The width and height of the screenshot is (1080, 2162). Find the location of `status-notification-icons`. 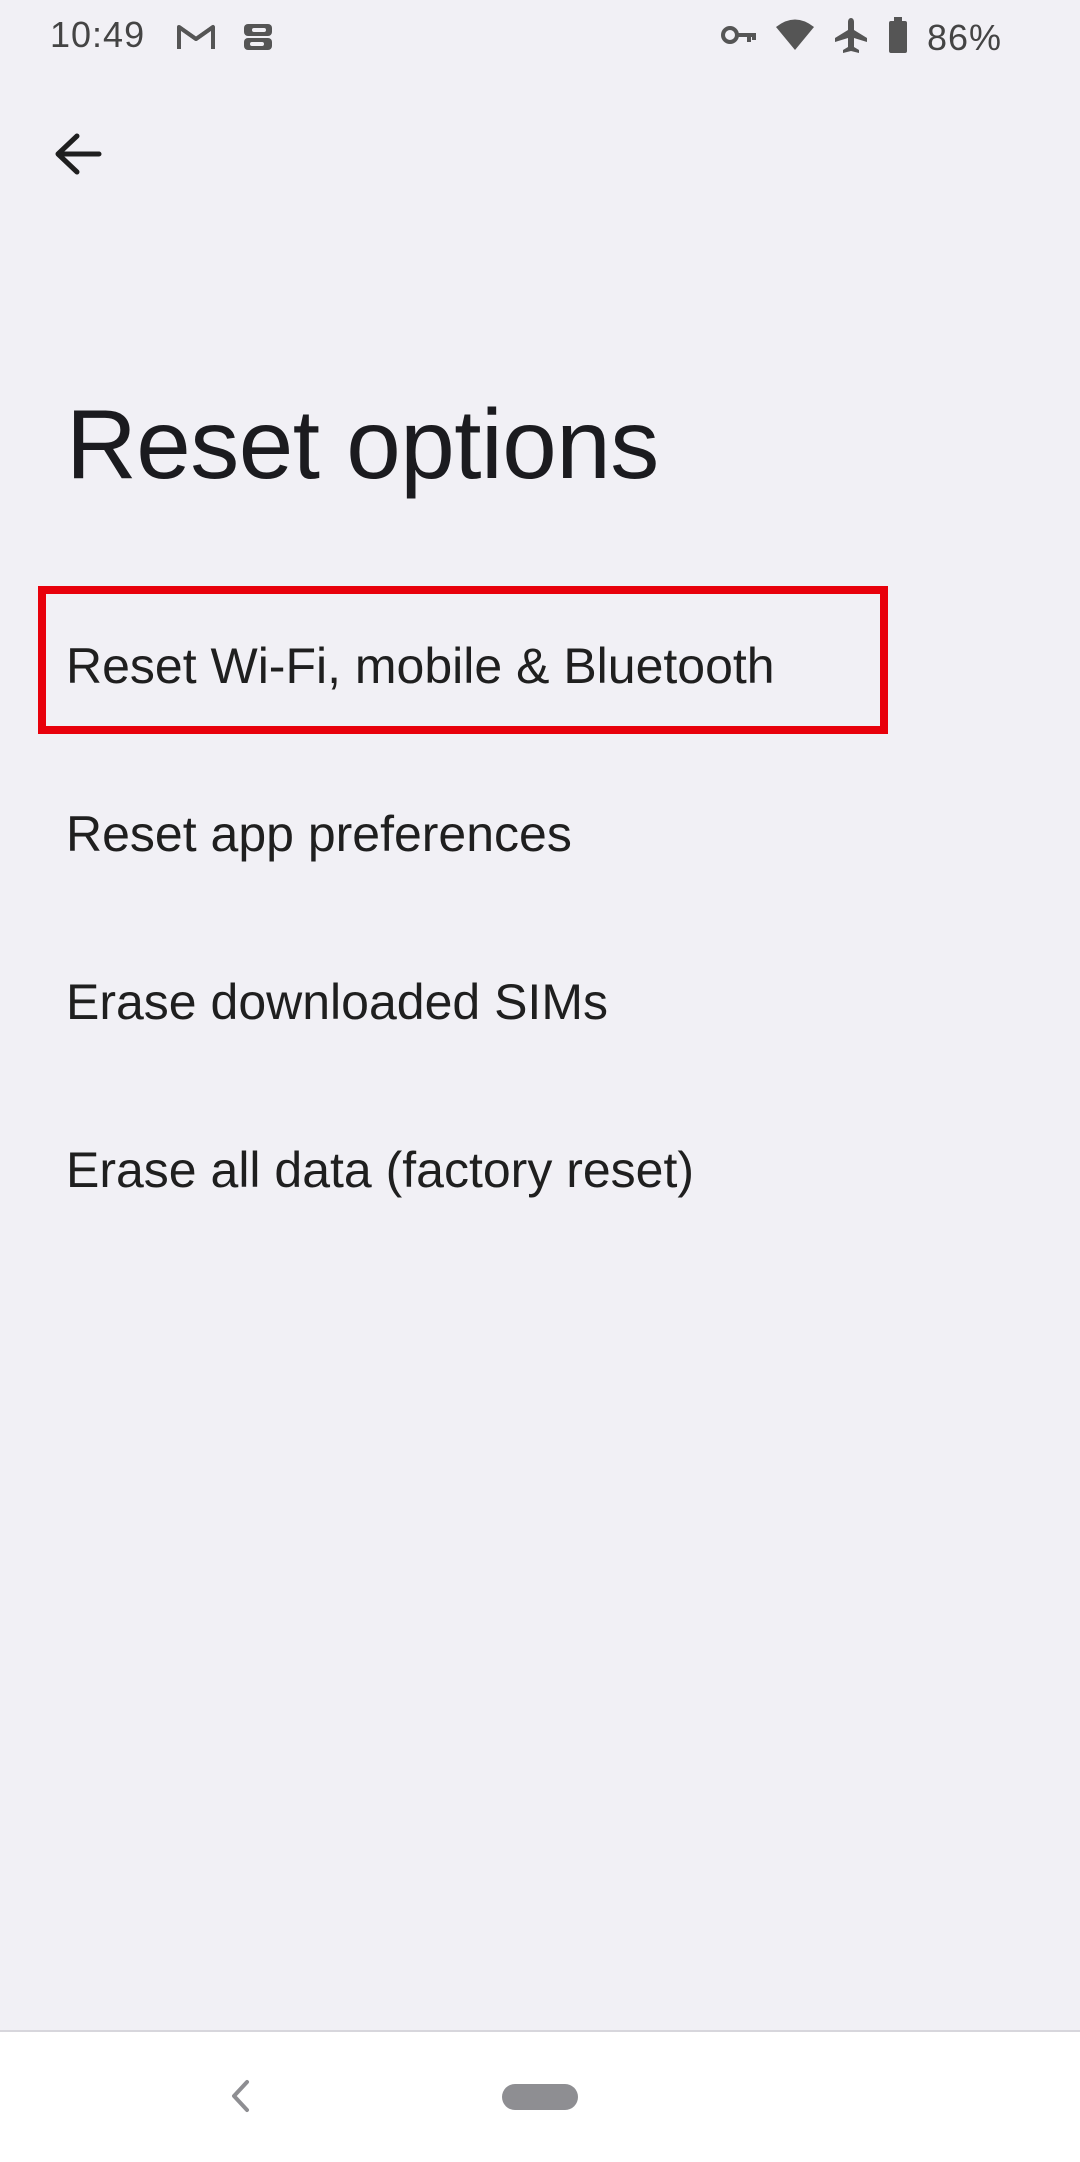

status-notification-icons is located at coordinates (227, 39).